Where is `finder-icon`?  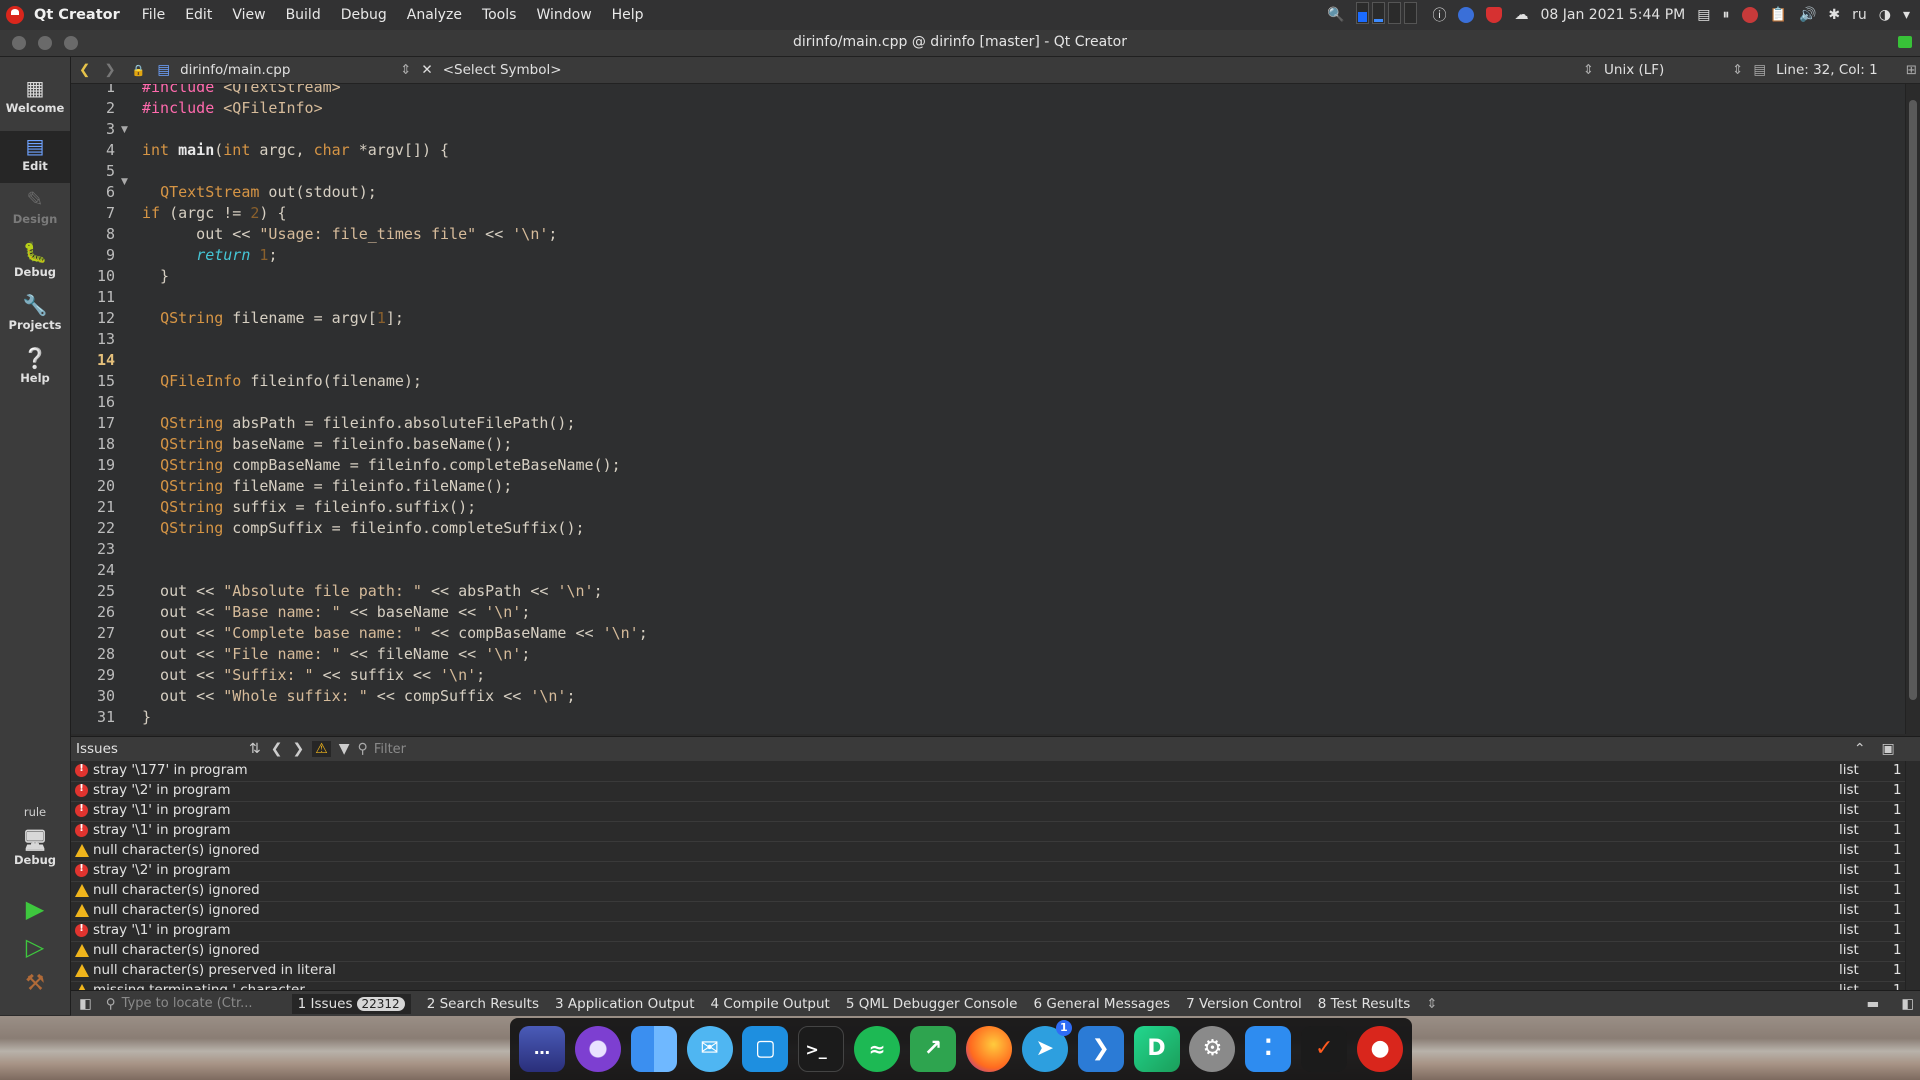 finder-icon is located at coordinates (653, 1049).